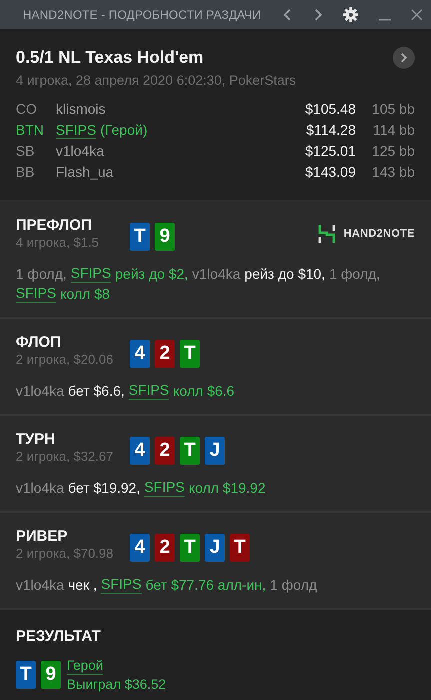  Describe the element at coordinates (393, 172) in the screenshot. I see `stack-bb: 143 bb` at that location.